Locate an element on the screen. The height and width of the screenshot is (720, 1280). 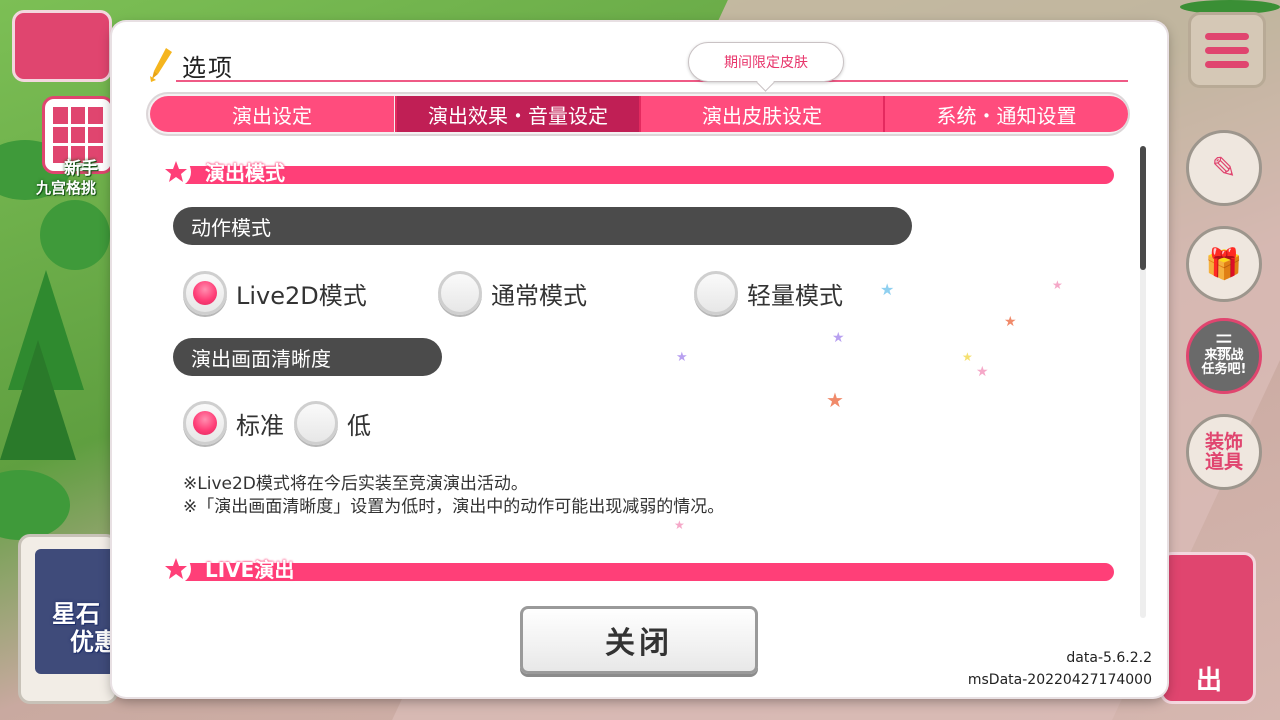
promo-banner-line1: 星石 is located at coordinates (76, 614).